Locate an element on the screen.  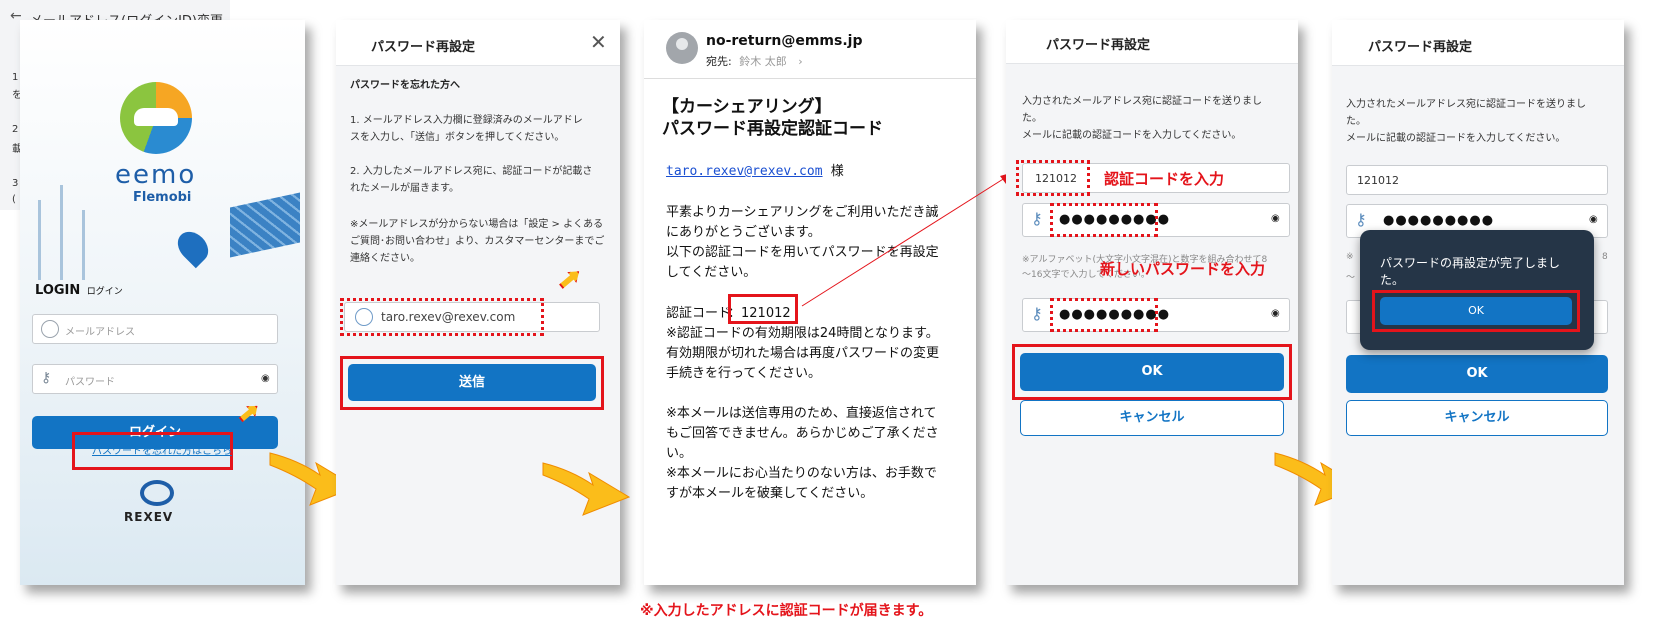
close-icon: ✕ is located at coordinates (598, 42).